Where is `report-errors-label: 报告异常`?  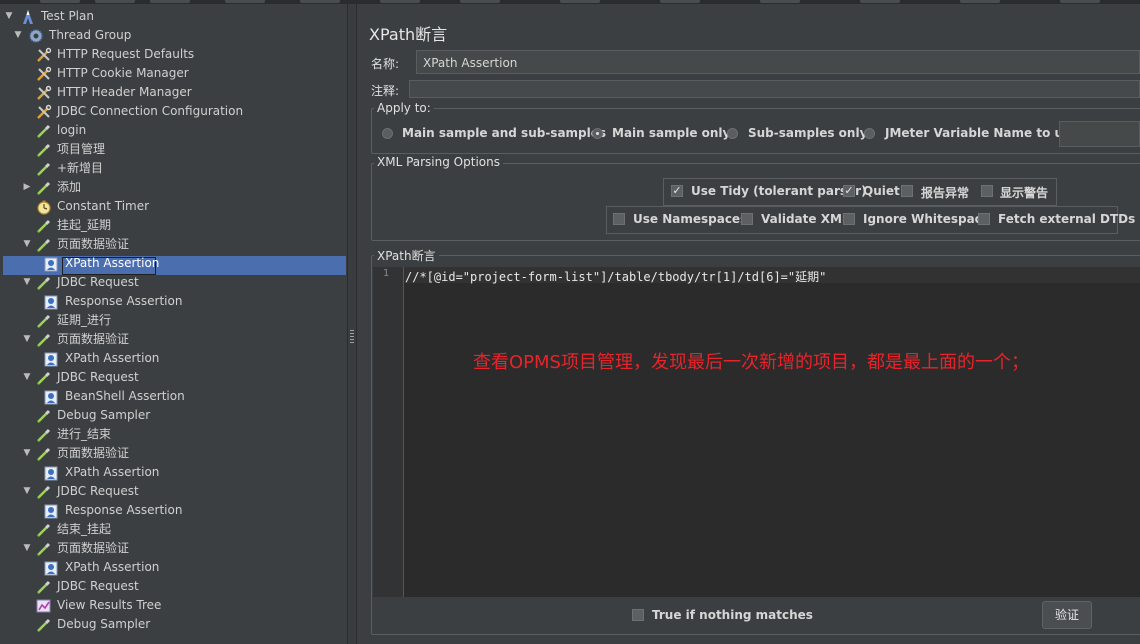 report-errors-label: 报告异常 is located at coordinates (945, 193).